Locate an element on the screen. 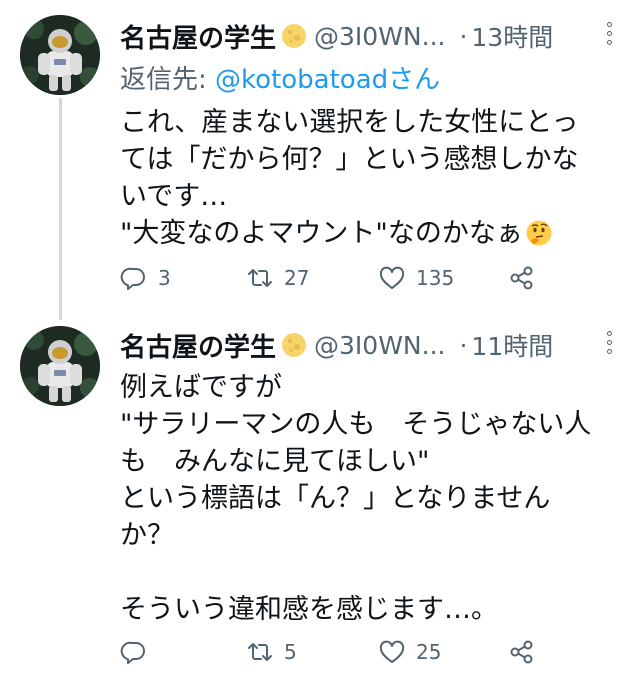  tweet-header: 名古屋の学生 @3I0WN... · 11時間 is located at coordinates (370, 345).